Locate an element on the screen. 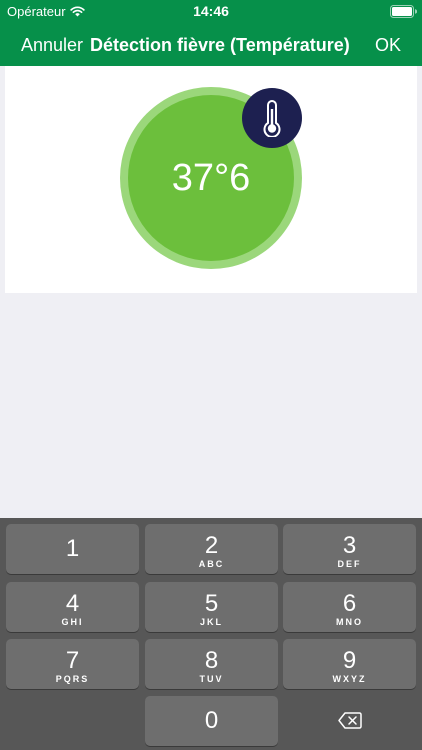 The height and width of the screenshot is (750, 422). key-digit: 6 is located at coordinates (349, 603).